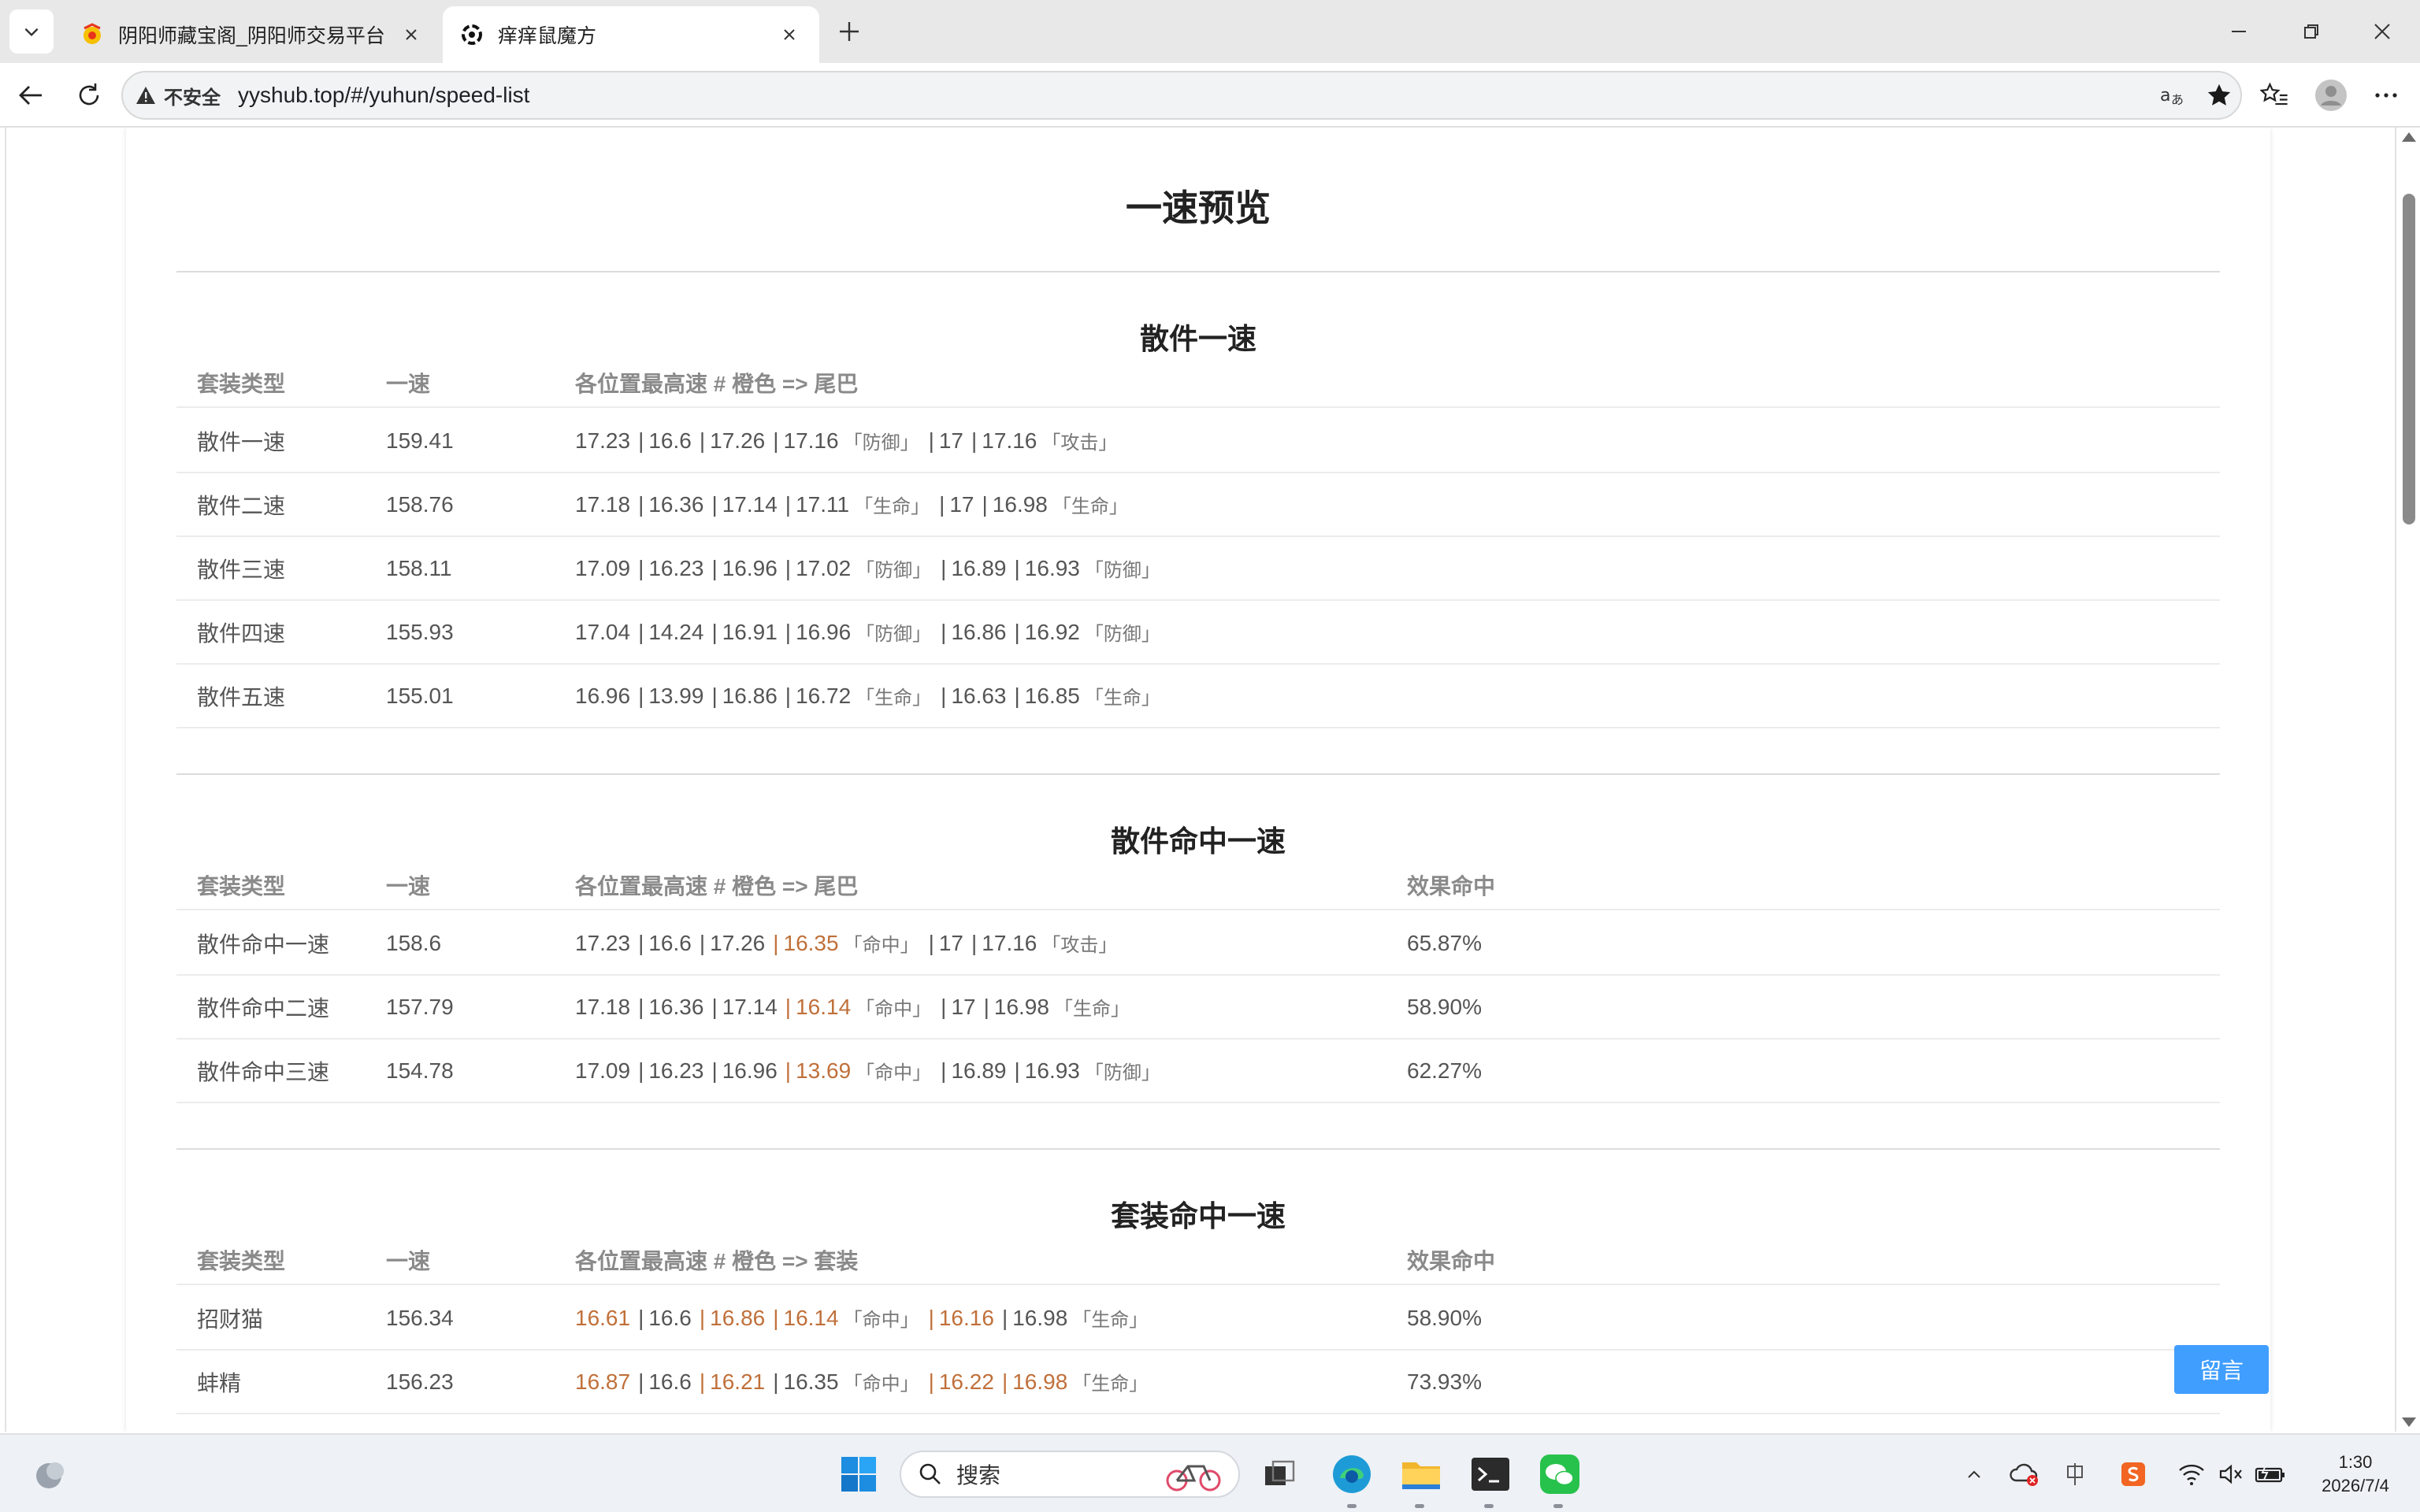  I want to click on tab-cangbaoge: 阴阳师藏宝阁_阴阳师交易平台, so click(252, 34).